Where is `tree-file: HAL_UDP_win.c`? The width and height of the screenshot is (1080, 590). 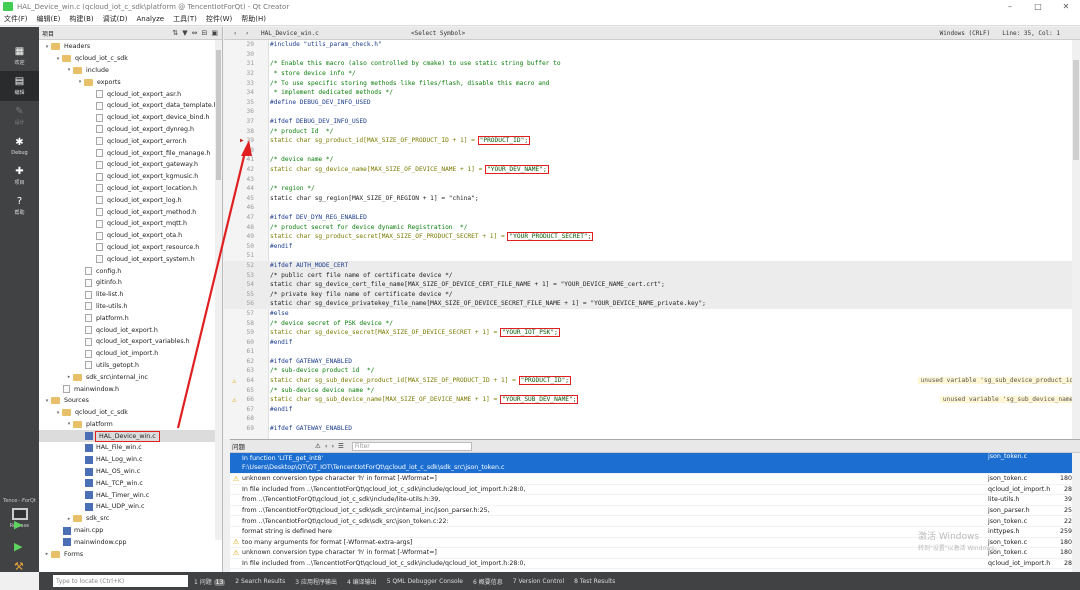
tree-file: HAL_UDP_win.c is located at coordinates (130, 507).